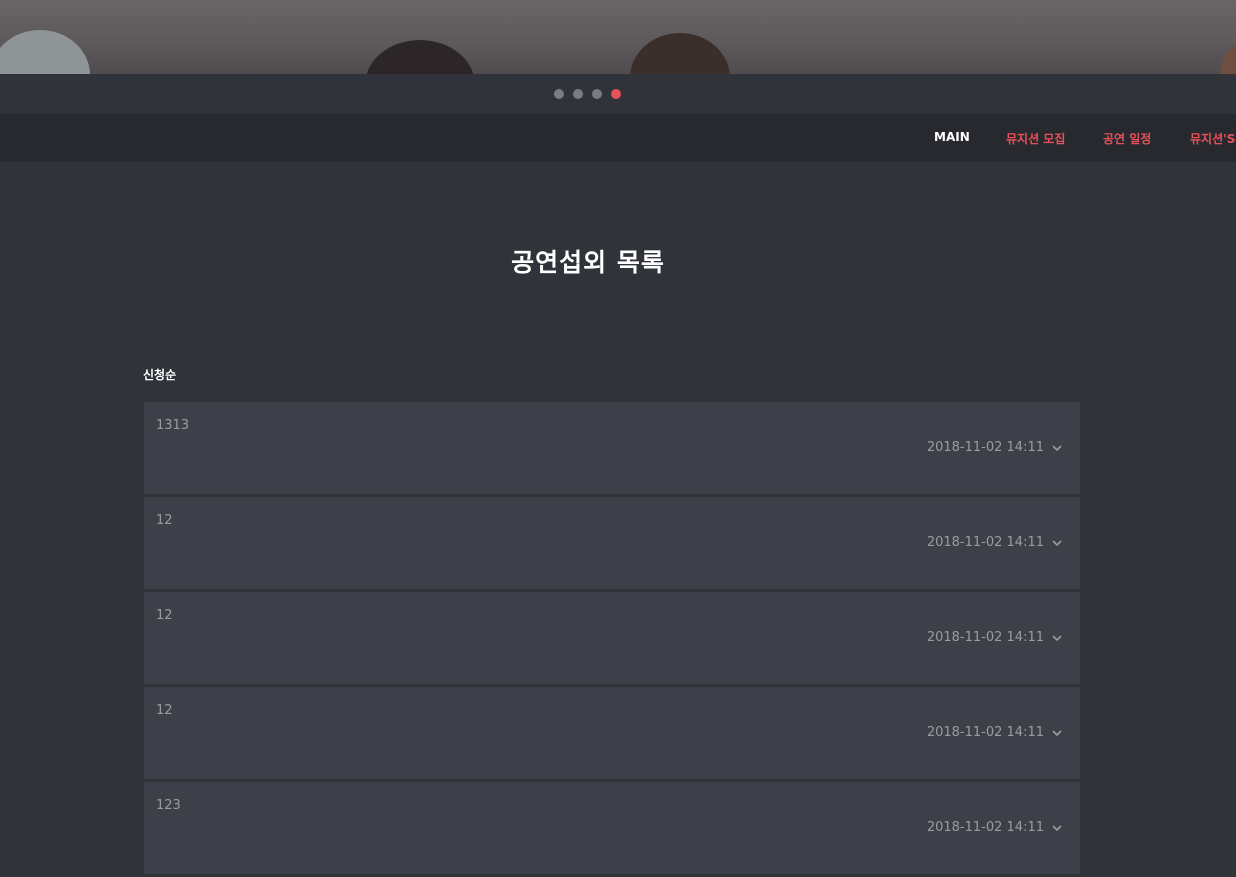 The image size is (1236, 877). Describe the element at coordinates (1127, 138) in the screenshot. I see `nav-item-performance-schedule: 공연 일정` at that location.